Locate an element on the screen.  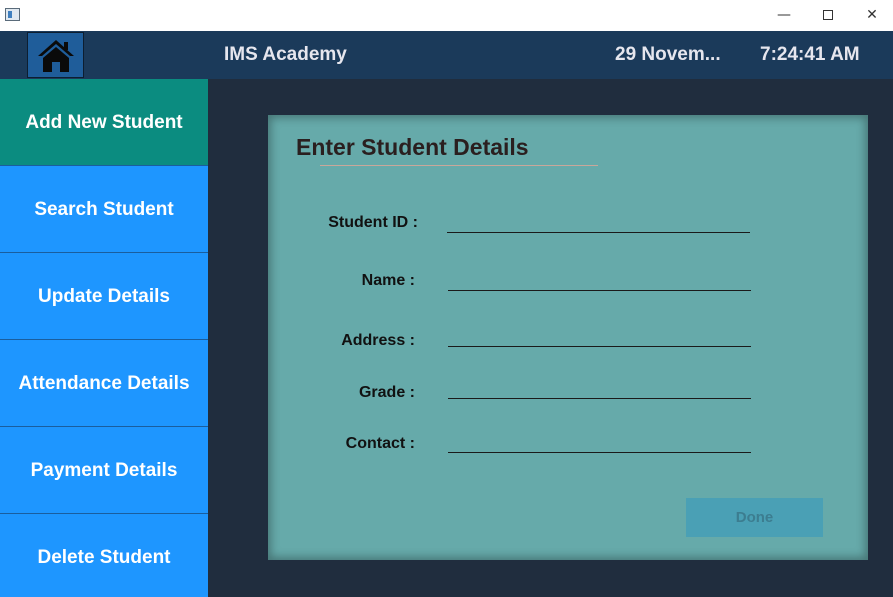
name-label: Name : is located at coordinates (388, 280).